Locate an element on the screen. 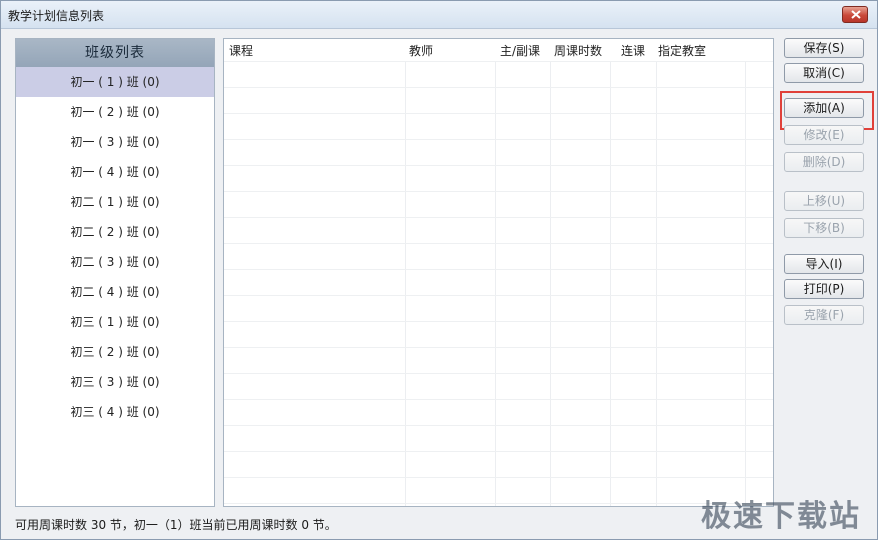  table-header: 课程 教师 主/副课 周课时数 连课 指定教室 is located at coordinates (498, 50).